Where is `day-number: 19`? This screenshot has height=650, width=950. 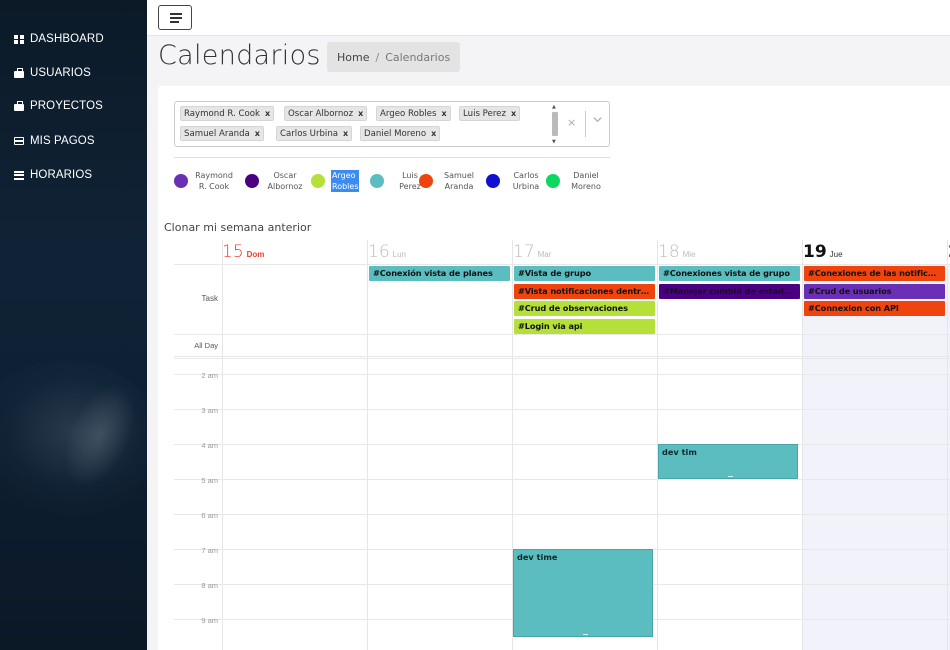 day-number: 19 is located at coordinates (815, 252).